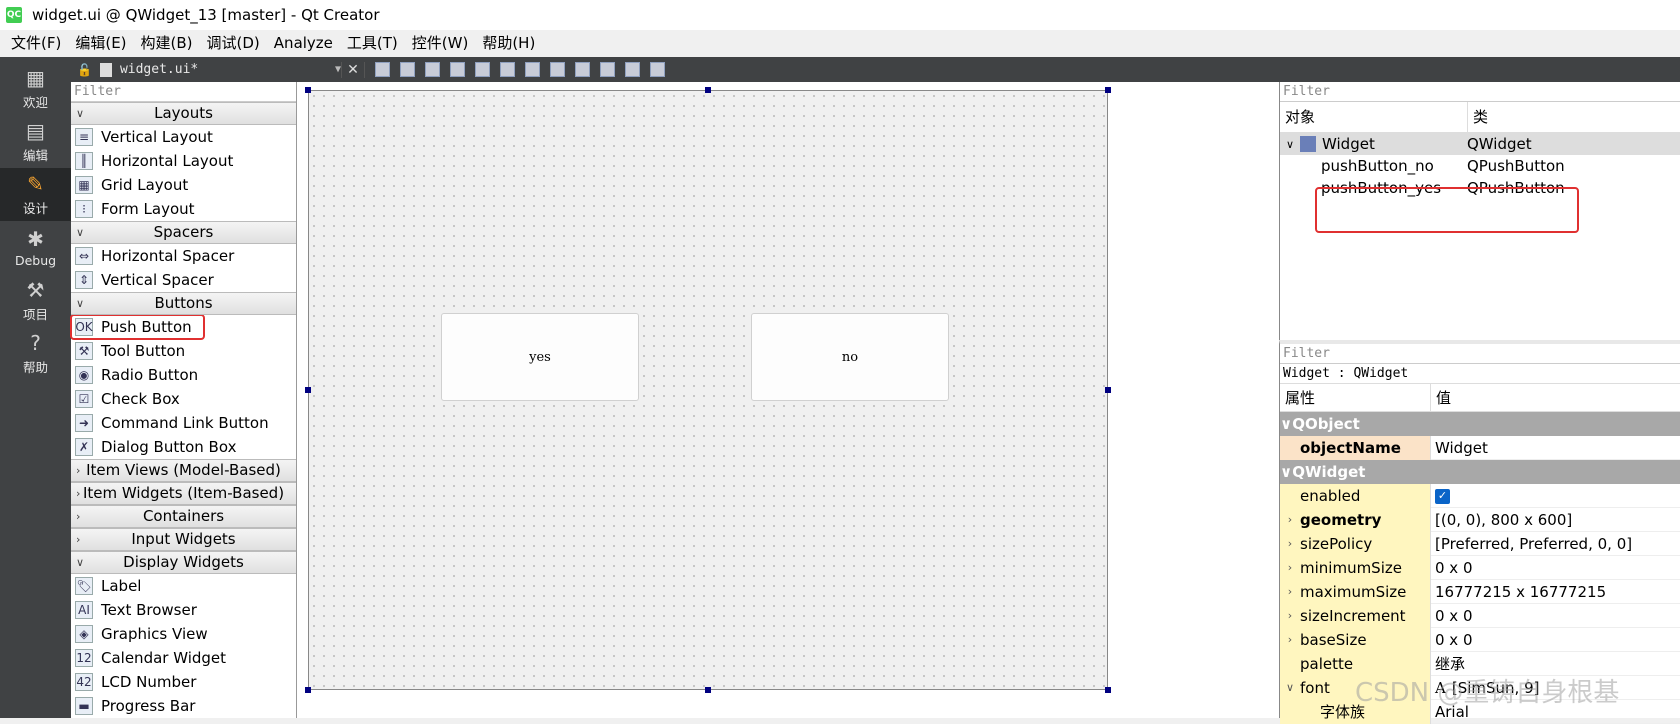 The height and width of the screenshot is (724, 1680). Describe the element at coordinates (303, 43) in the screenshot. I see `menu-analyze: Analyze` at that location.